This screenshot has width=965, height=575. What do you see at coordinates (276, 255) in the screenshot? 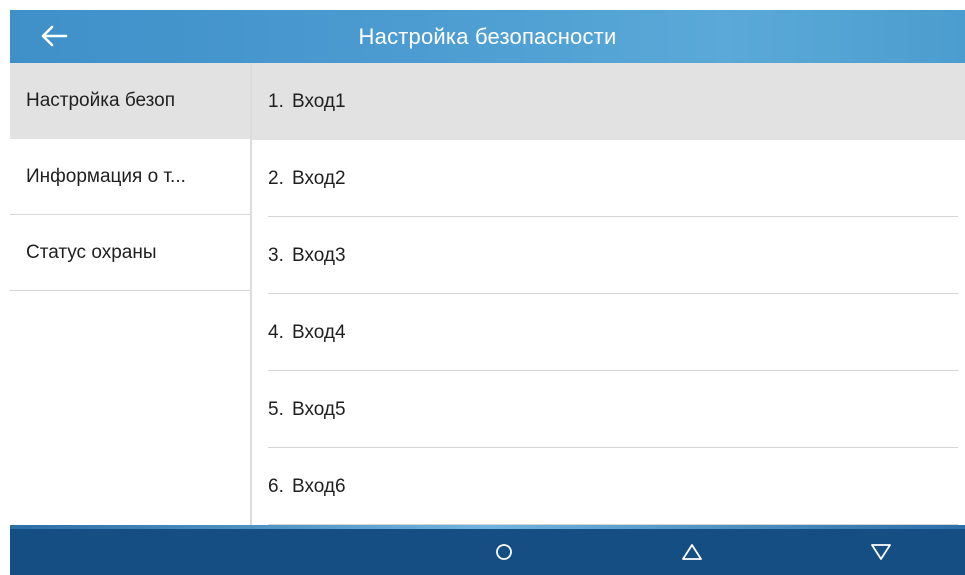
I see `item-number: 3.` at bounding box center [276, 255].